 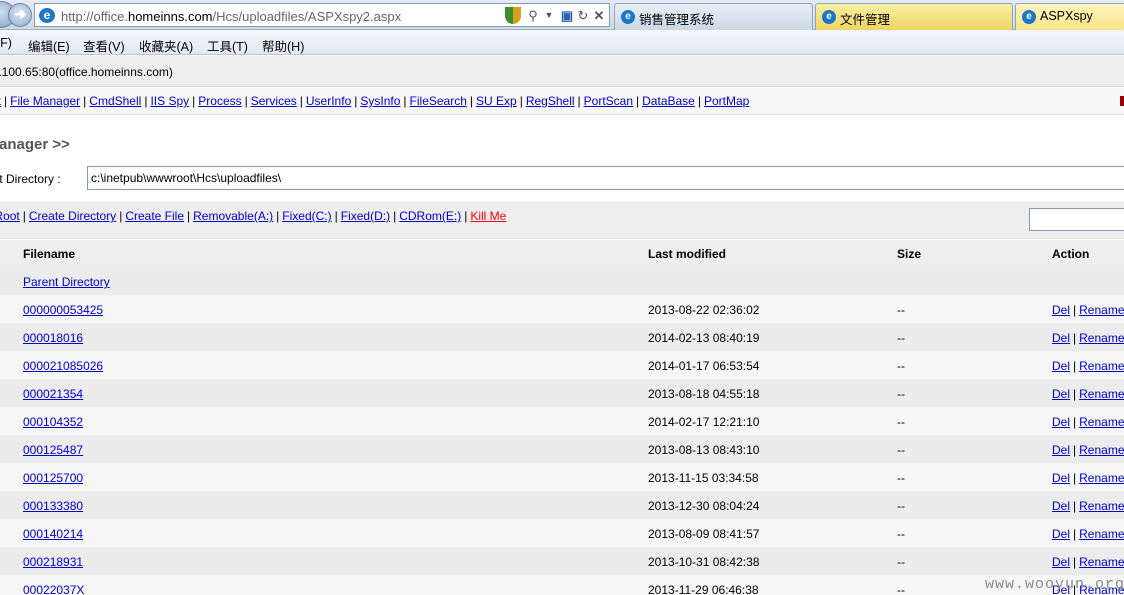 What do you see at coordinates (63, 310) in the screenshot?
I see `file-name-link: 000000053425` at bounding box center [63, 310].